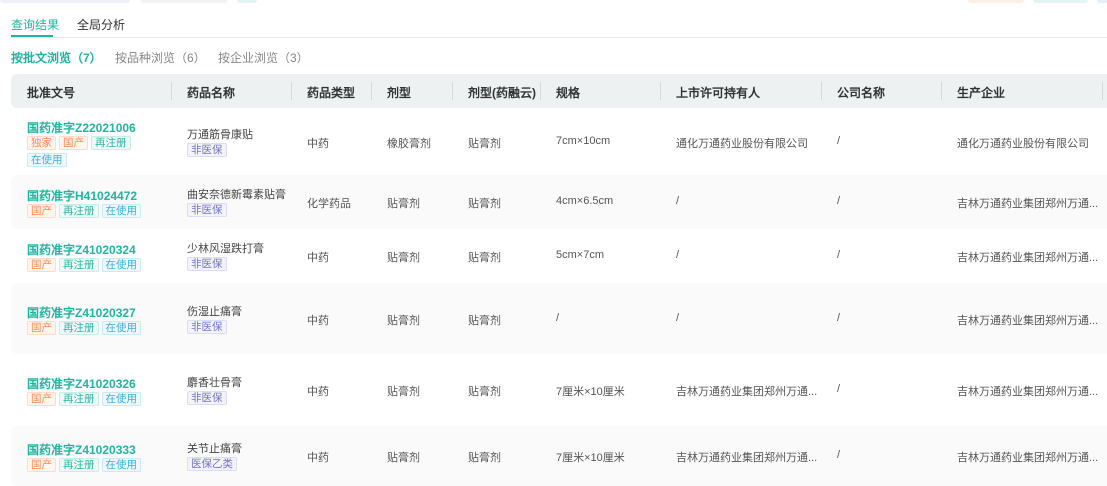 Image resolution: width=1107 pixels, height=486 pixels. Describe the element at coordinates (502, 93) in the screenshot. I see `header-col-dosage-form-ryy: 剂型(药融云)` at that location.